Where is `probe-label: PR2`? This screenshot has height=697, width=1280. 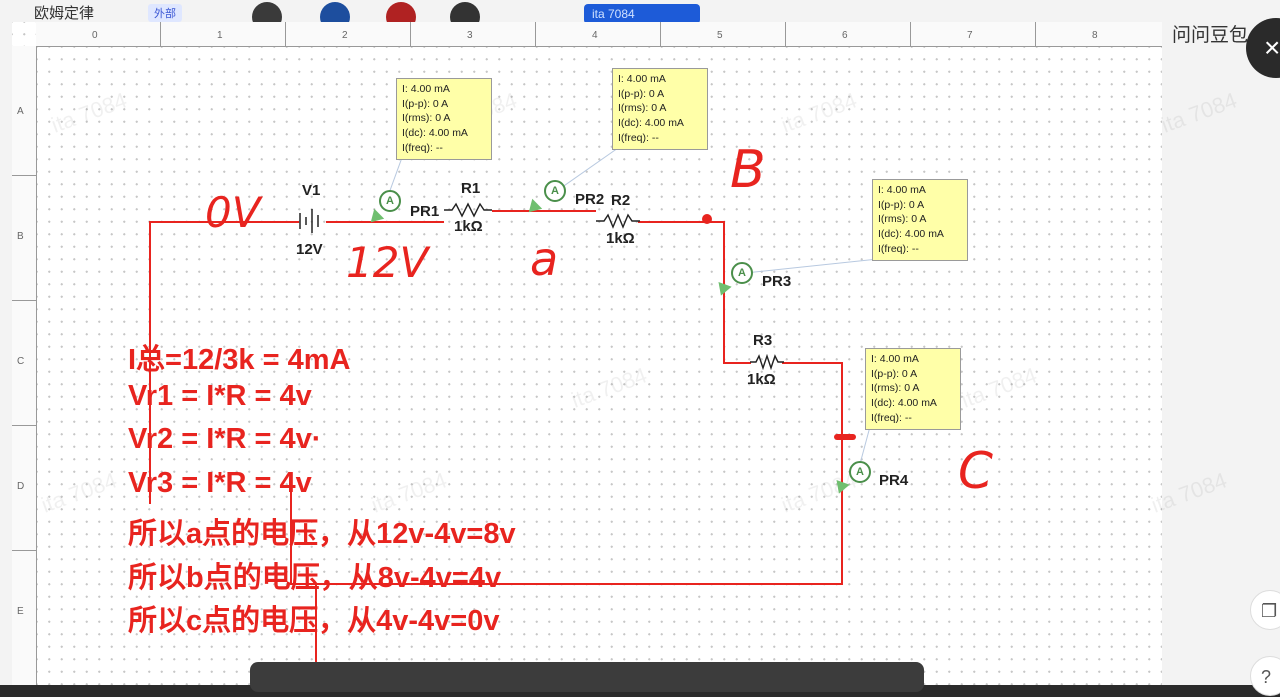
probe-label: PR2 is located at coordinates (590, 199).